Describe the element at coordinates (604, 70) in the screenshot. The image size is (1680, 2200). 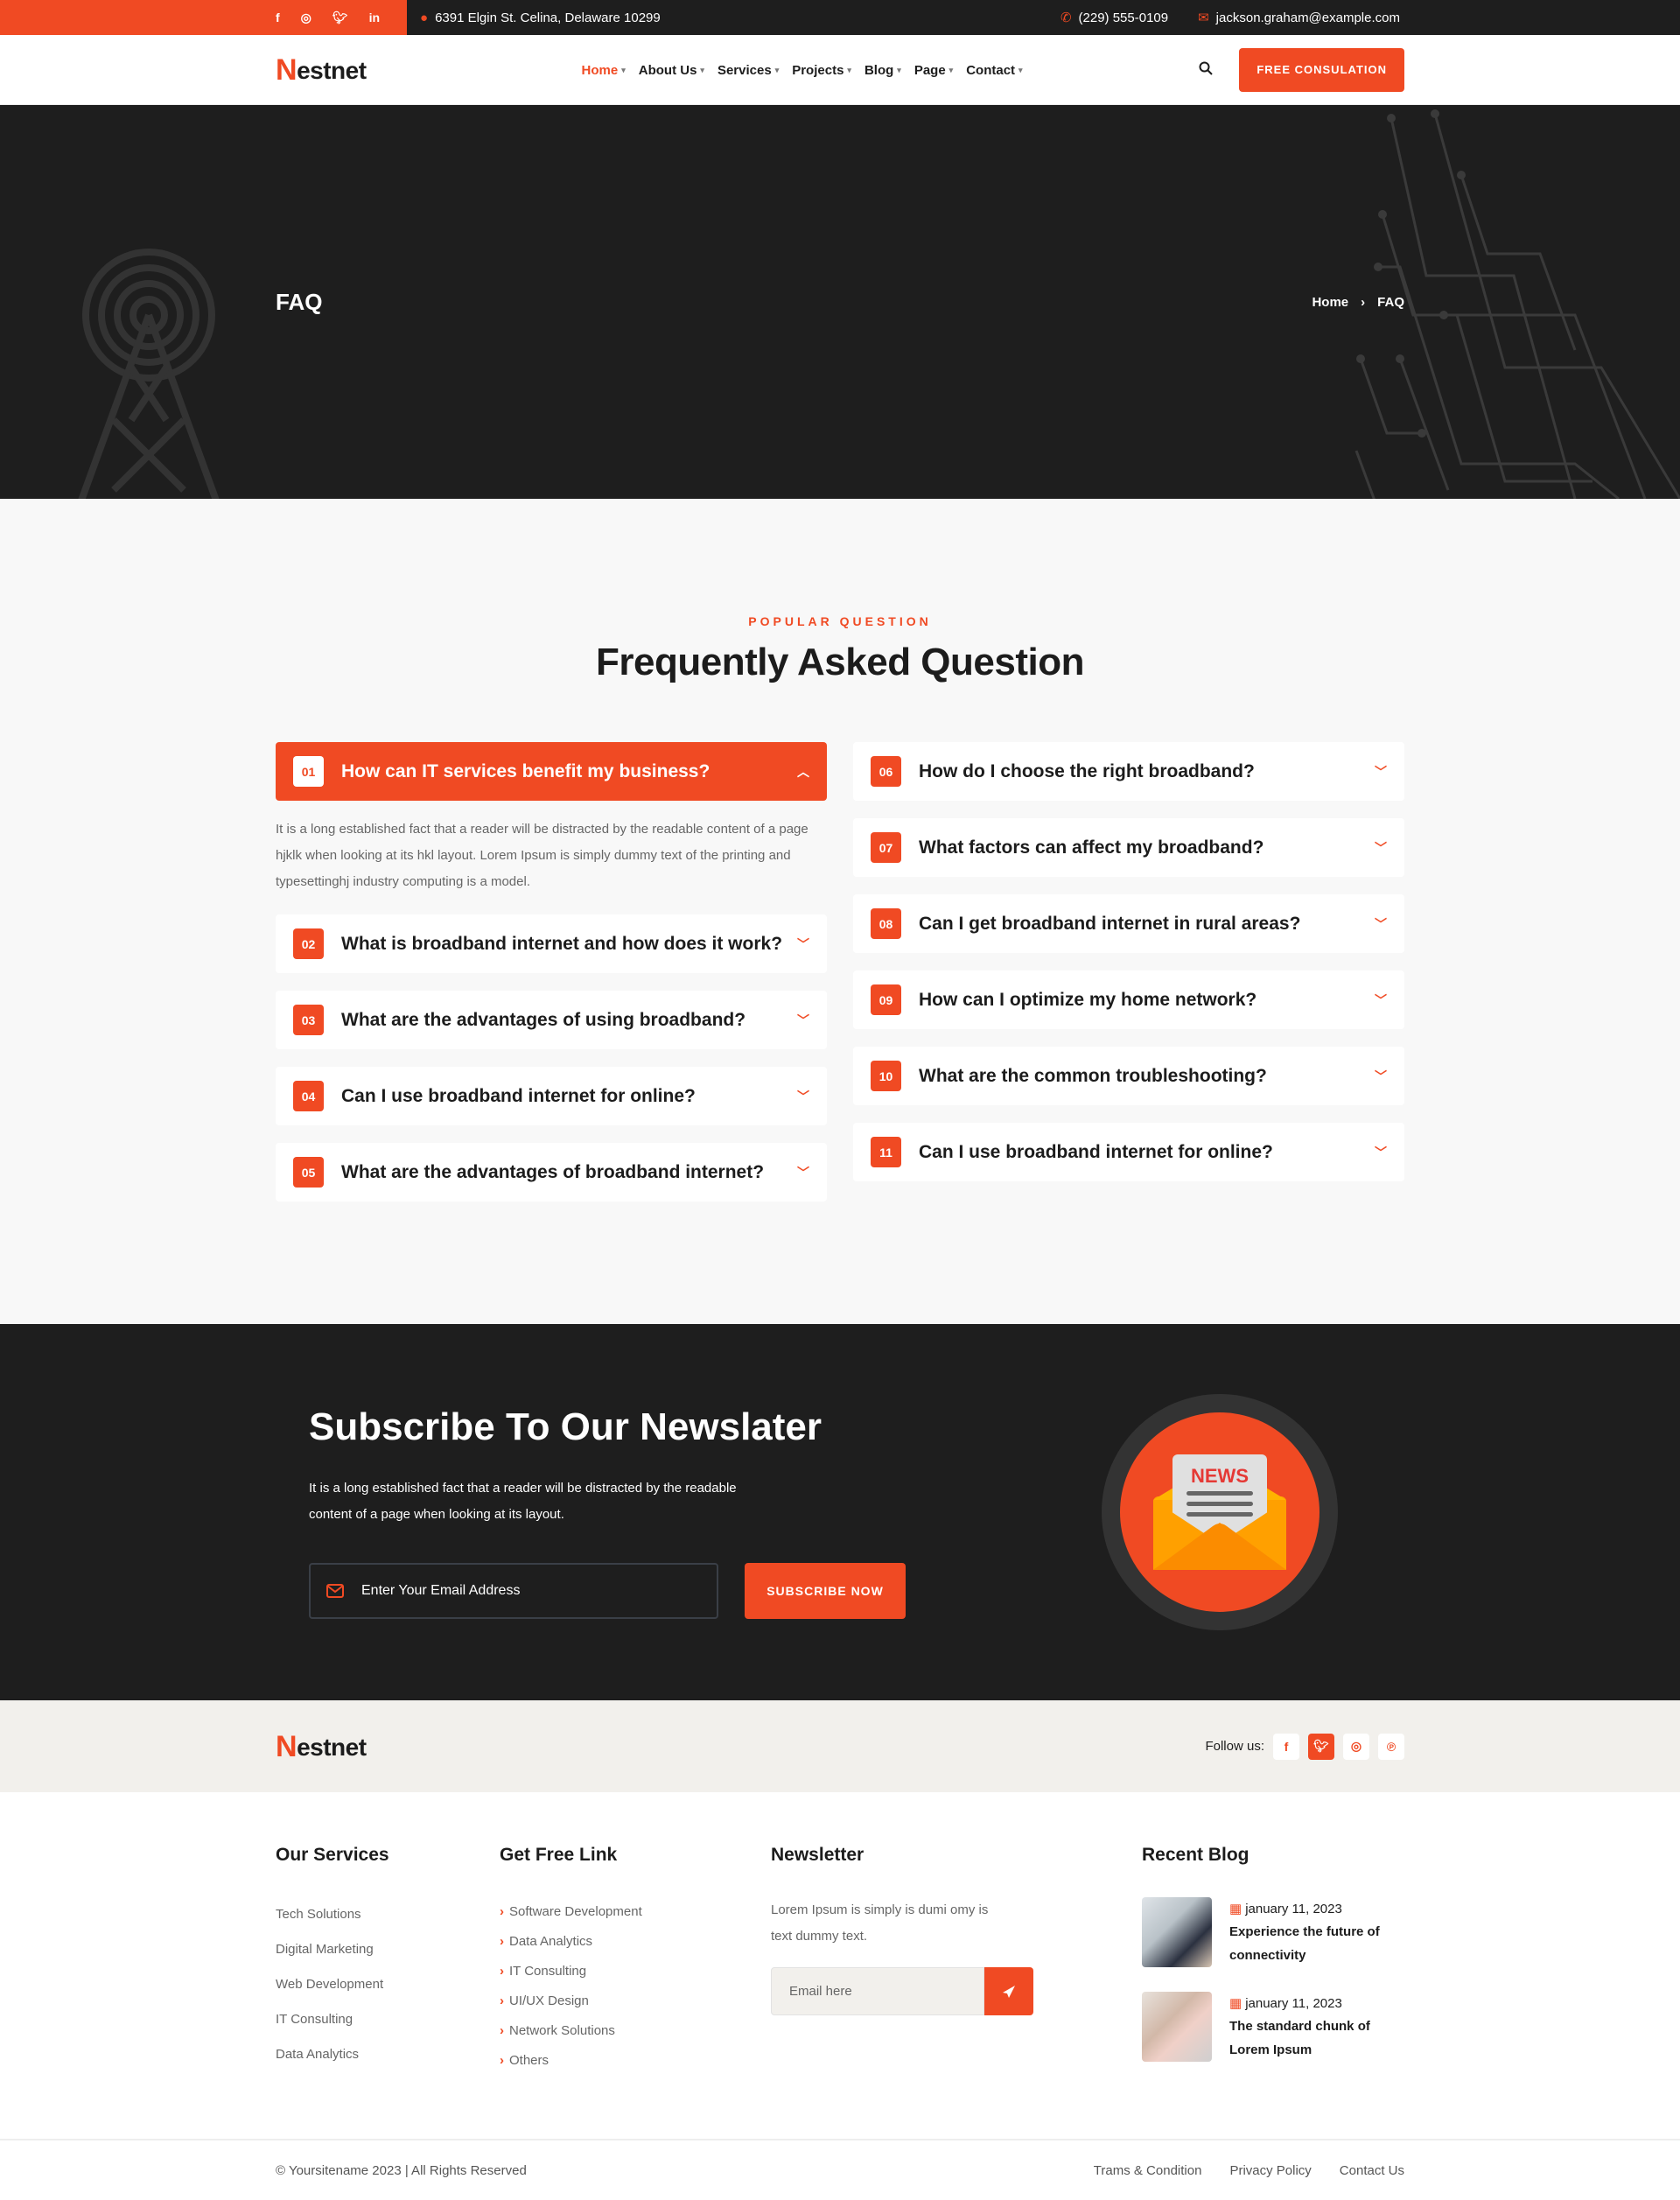
I see `nav-item-home: Home ▾` at that location.